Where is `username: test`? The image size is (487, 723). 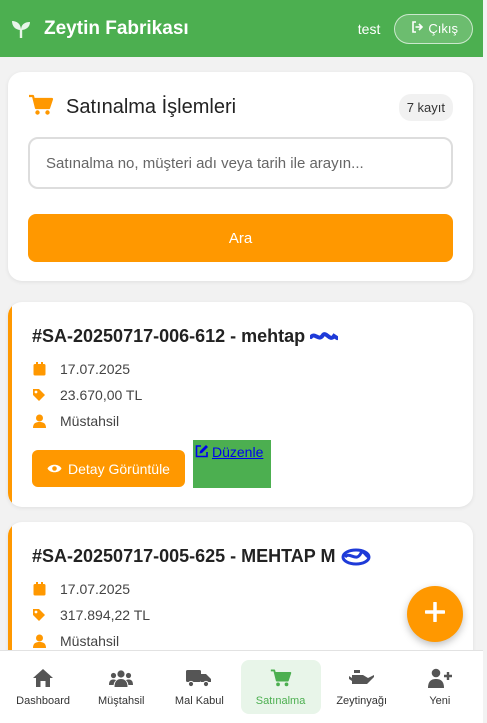
username: test is located at coordinates (369, 28).